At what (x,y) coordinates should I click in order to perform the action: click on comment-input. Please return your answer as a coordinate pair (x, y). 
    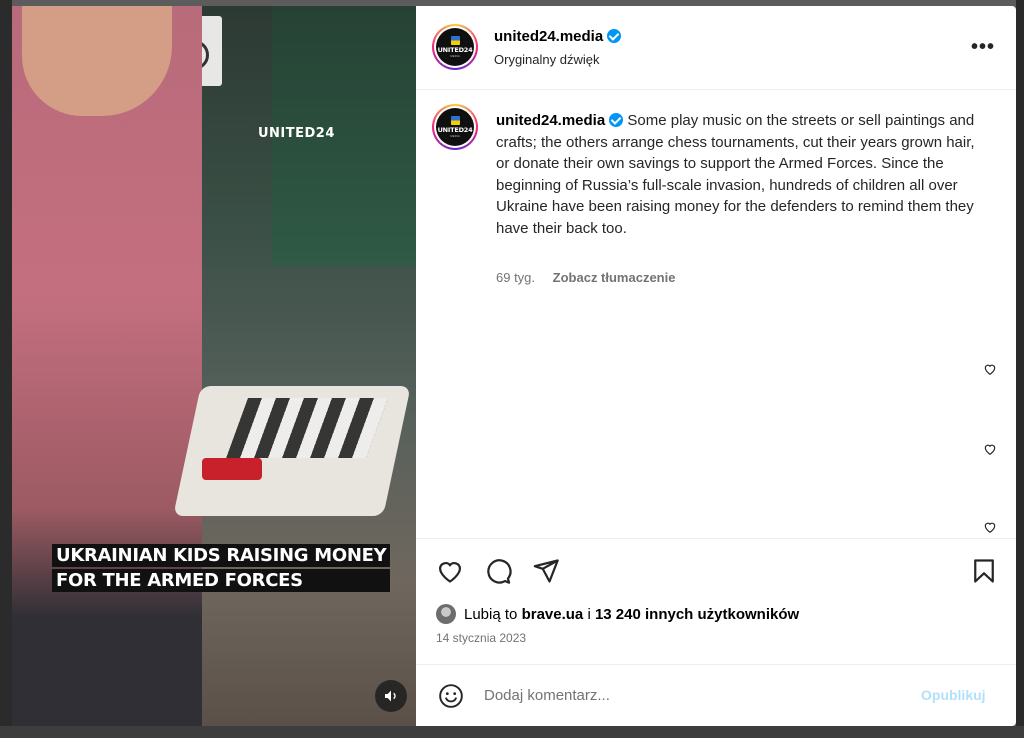
    Looking at the image, I should click on (694, 695).